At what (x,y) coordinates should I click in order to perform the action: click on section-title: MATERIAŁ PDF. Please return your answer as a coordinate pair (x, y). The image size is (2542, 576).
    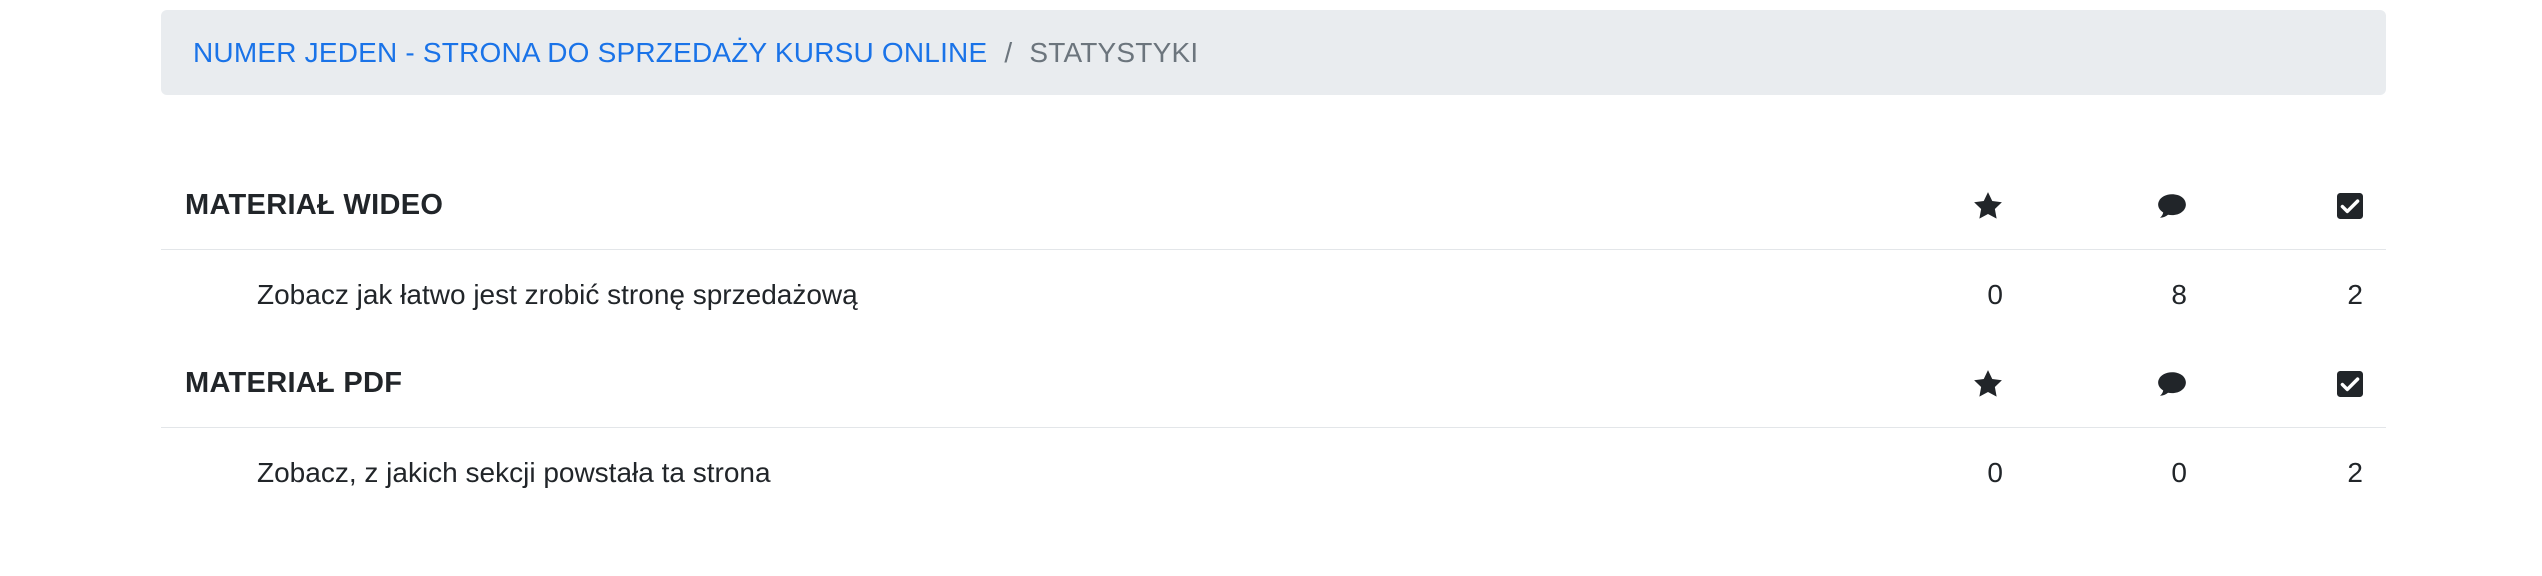
    Looking at the image, I should click on (294, 383).